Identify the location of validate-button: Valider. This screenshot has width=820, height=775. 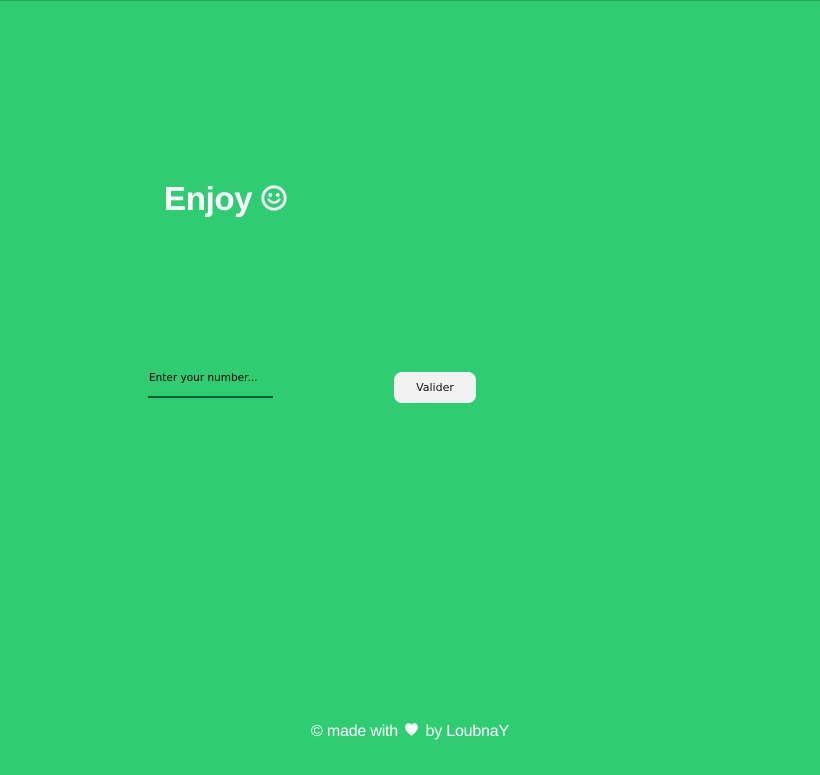
(435, 387).